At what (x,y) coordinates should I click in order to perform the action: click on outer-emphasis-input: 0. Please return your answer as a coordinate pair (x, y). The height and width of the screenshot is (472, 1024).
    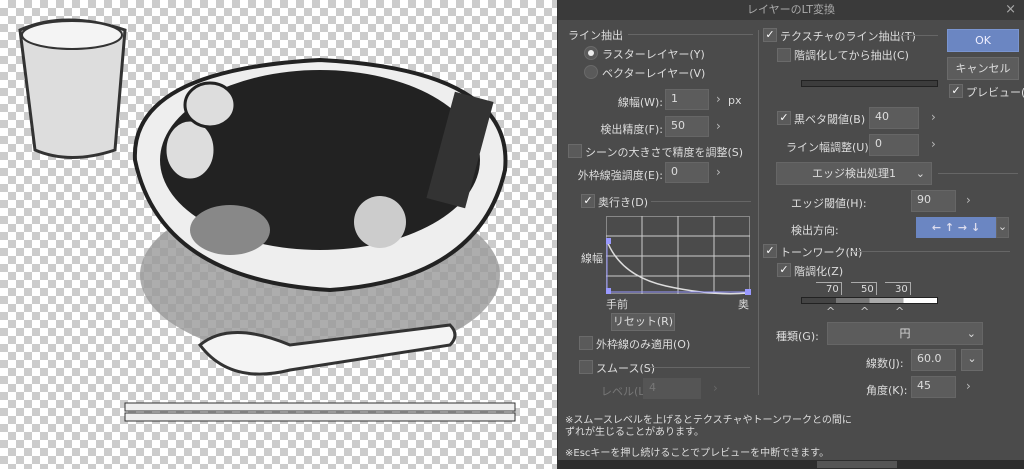
    Looking at the image, I should click on (687, 172).